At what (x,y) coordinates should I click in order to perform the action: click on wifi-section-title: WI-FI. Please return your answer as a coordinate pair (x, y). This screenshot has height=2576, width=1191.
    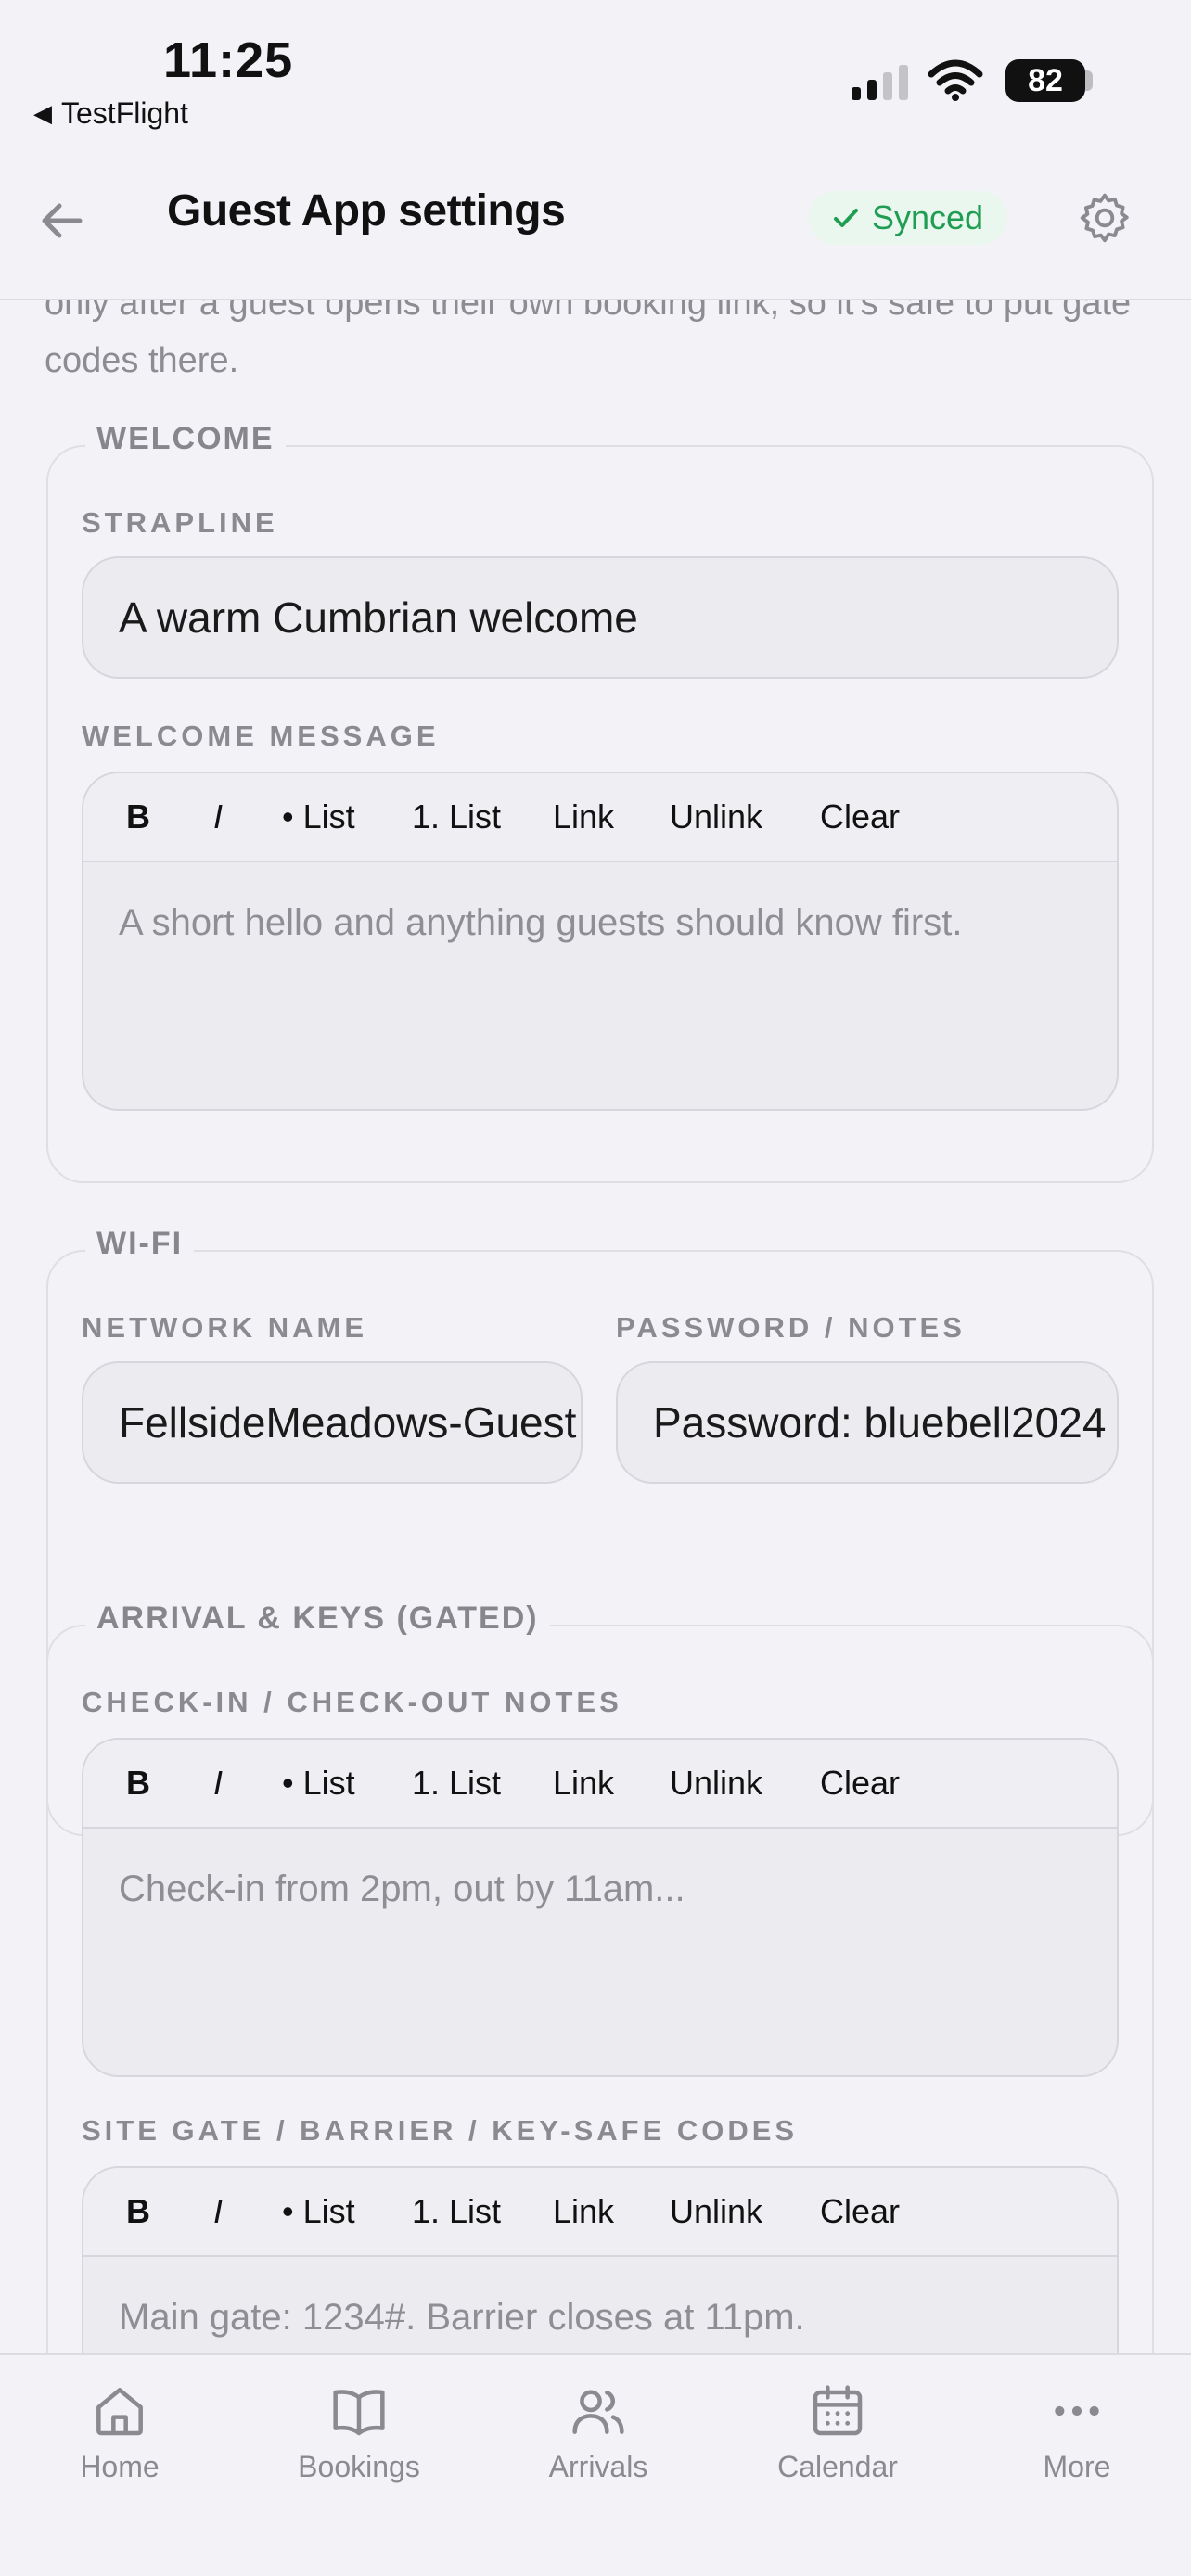
    Looking at the image, I should click on (140, 1244).